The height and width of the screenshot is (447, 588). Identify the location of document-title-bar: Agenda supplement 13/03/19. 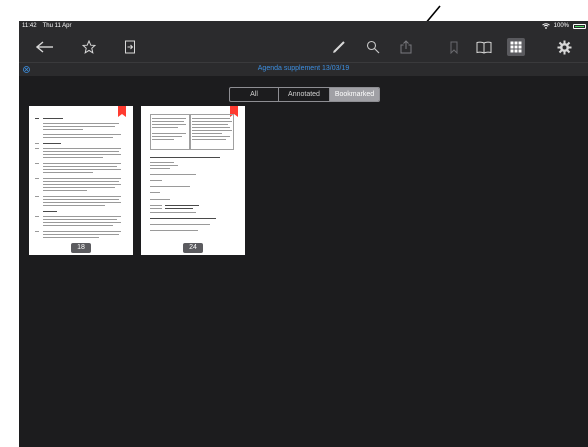
(303, 69).